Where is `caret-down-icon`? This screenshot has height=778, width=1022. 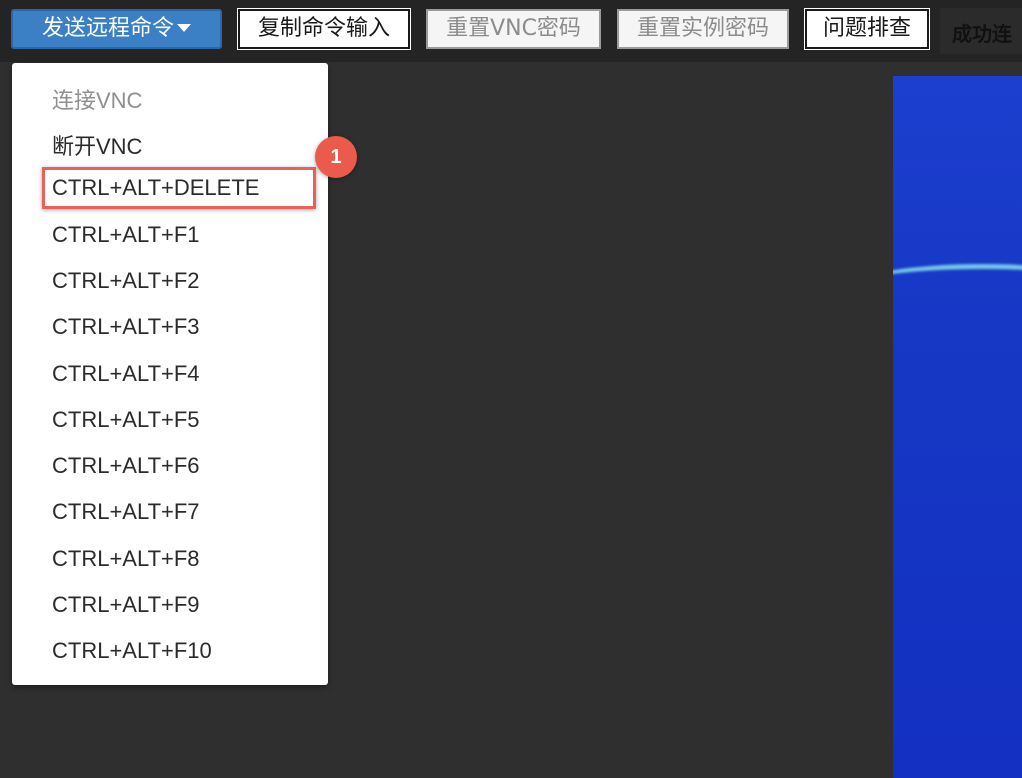 caret-down-icon is located at coordinates (184, 27).